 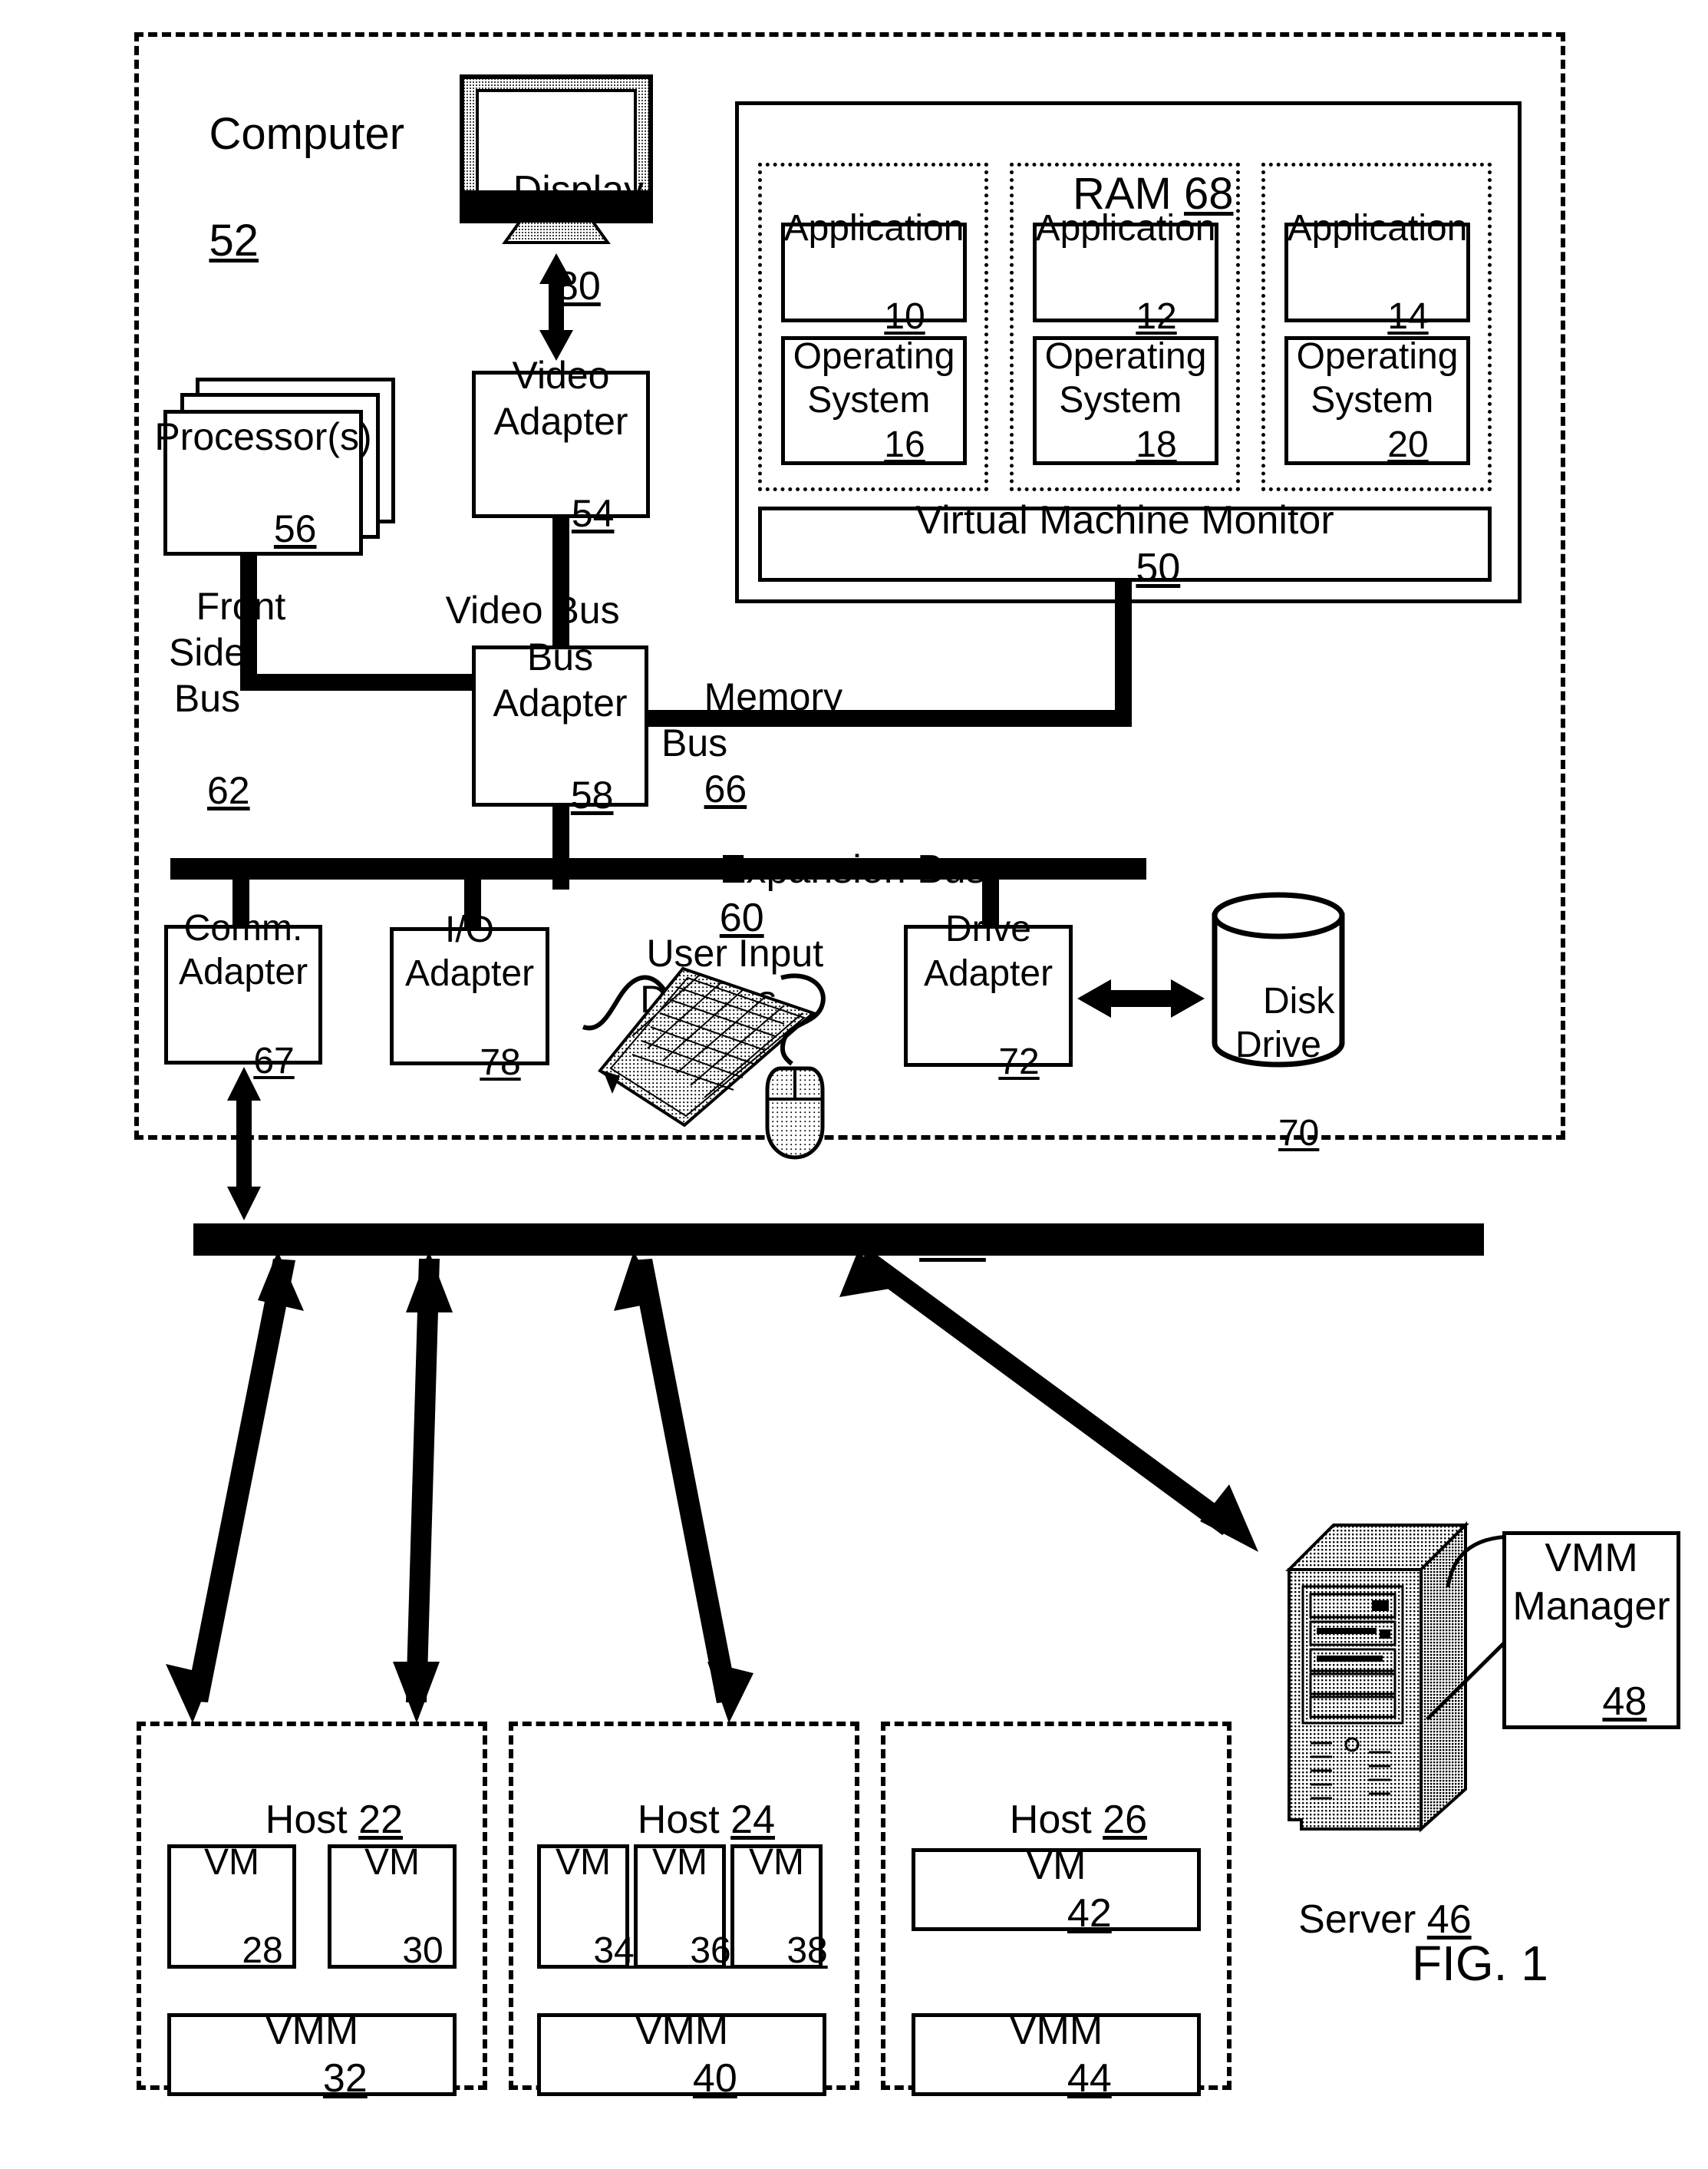 What do you see at coordinates (561, 582) in the screenshot?
I see `video-bus-line` at bounding box center [561, 582].